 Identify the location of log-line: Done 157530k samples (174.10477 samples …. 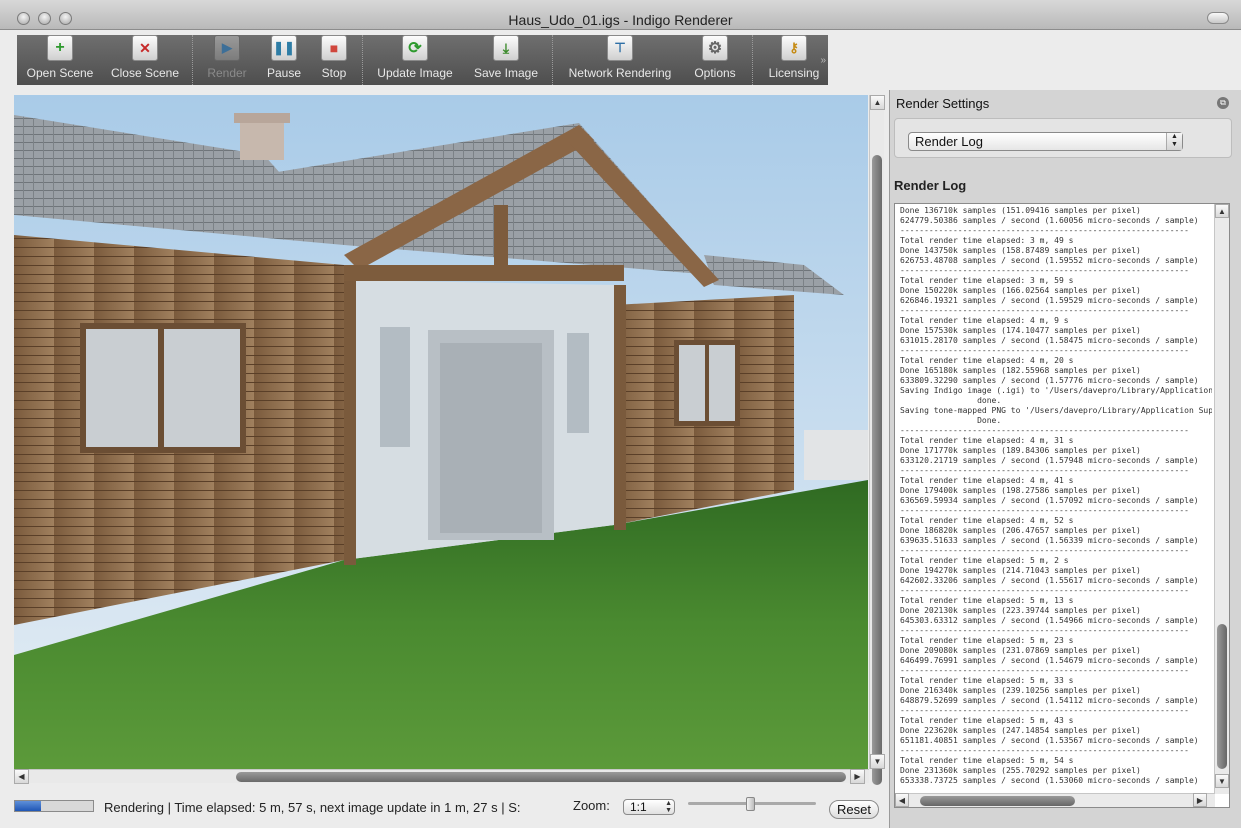
(1020, 330).